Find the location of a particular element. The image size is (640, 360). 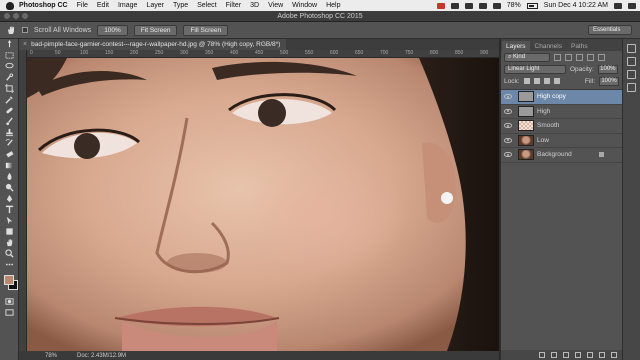

opacity-input: 100% is located at coordinates (607, 69).